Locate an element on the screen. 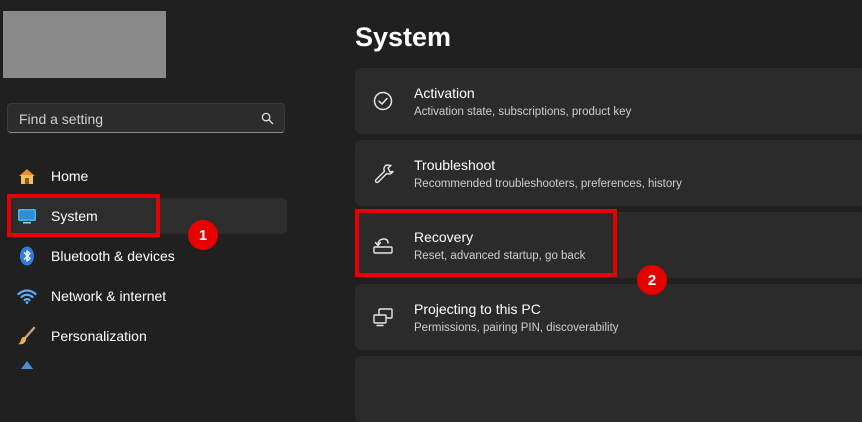 The image size is (862, 422). sidebar-item-label: Home is located at coordinates (70, 176).